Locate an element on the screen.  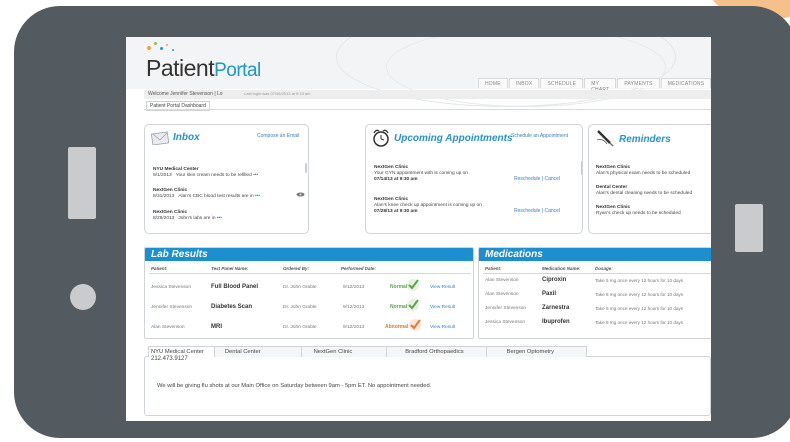
lab-test-name: Full Blood Panel is located at coordinates (235, 287).